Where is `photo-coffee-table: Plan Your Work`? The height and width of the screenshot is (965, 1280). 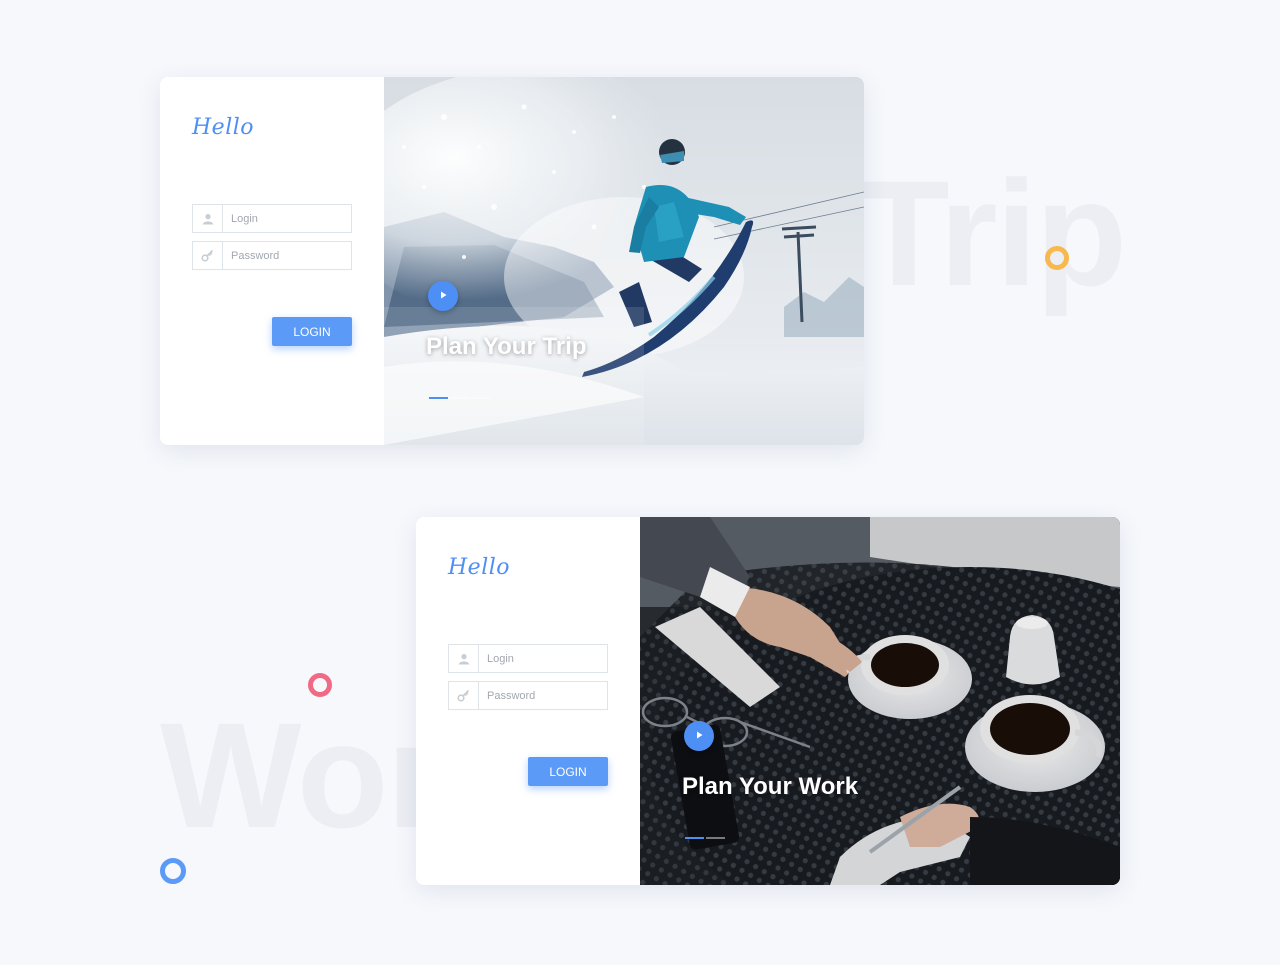 photo-coffee-table: Plan Your Work is located at coordinates (880, 701).